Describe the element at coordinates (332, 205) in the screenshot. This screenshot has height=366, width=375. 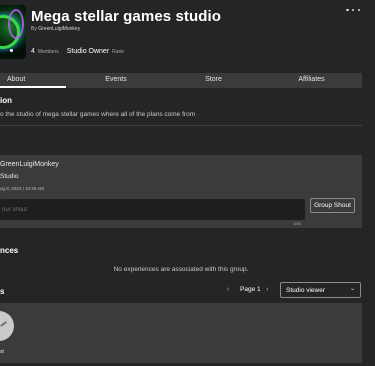
I see `group-shout-button: Group Shout` at that location.